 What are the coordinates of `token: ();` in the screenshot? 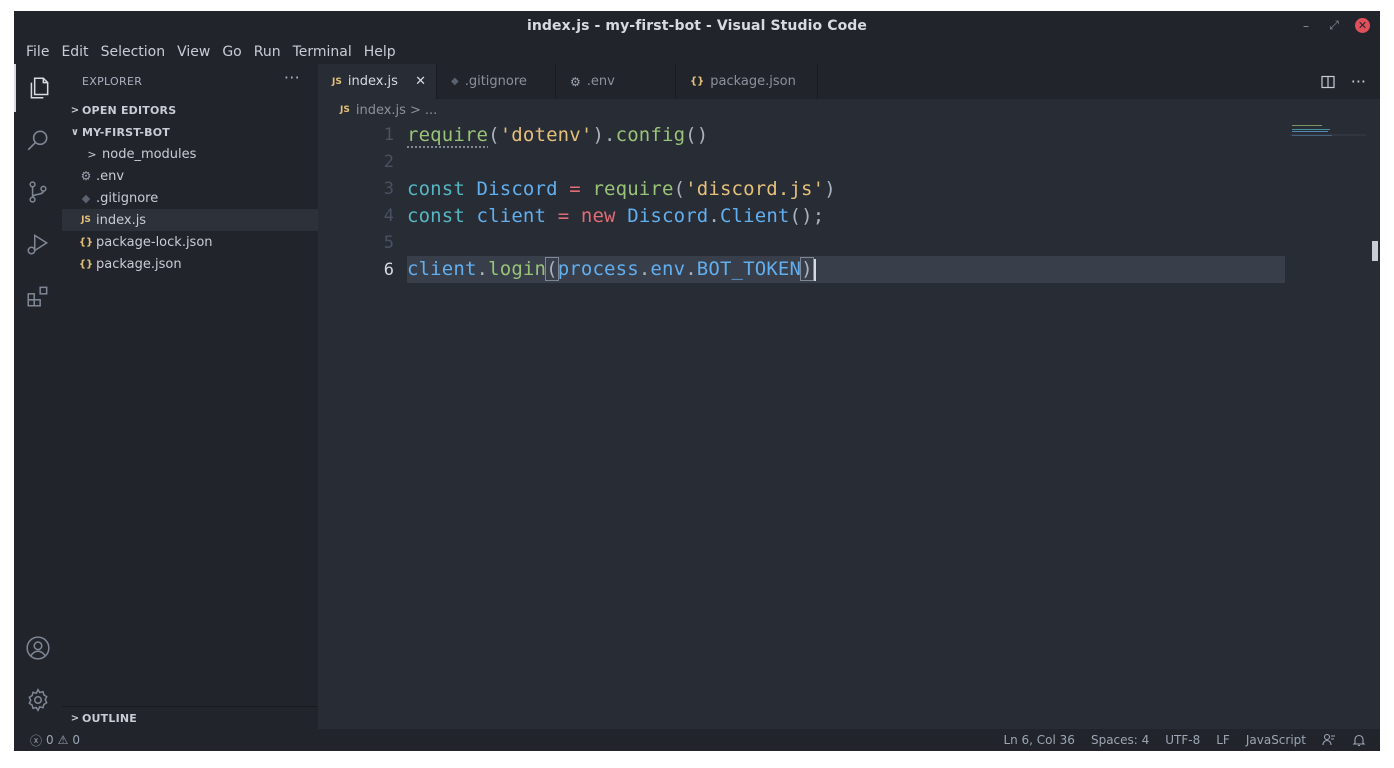 It's located at (807, 215).